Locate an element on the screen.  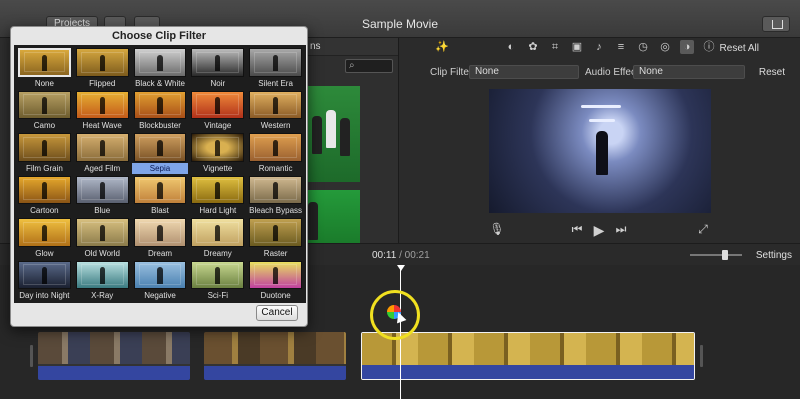
filter-option: Noir is located at coordinates (217, 68).